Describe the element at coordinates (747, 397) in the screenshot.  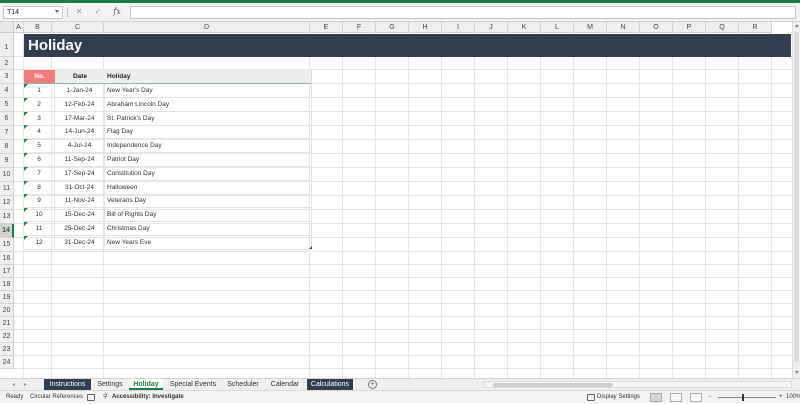
I see `zoom-slider` at that location.